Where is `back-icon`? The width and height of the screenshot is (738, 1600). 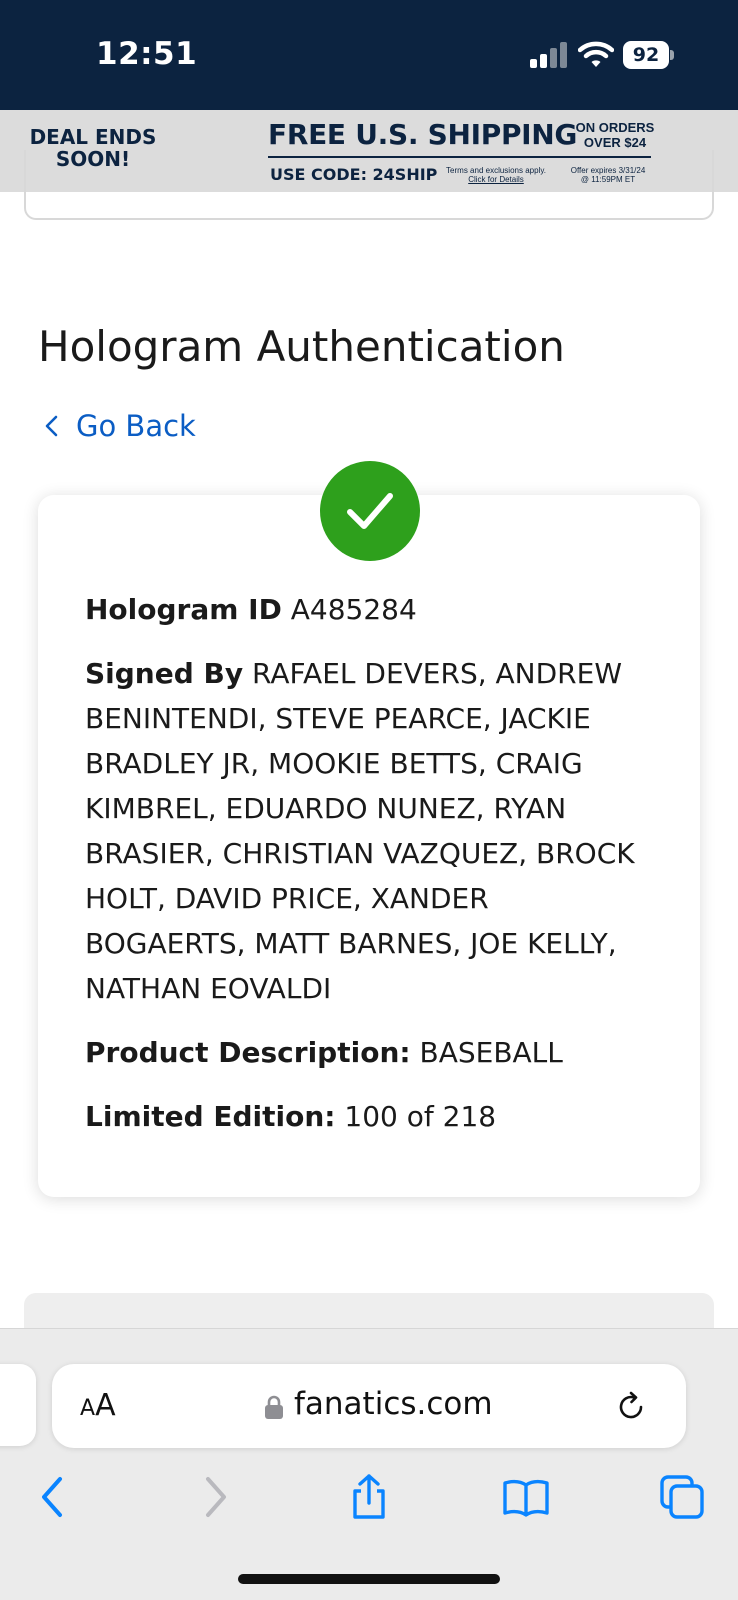
back-icon is located at coordinates (54, 1497).